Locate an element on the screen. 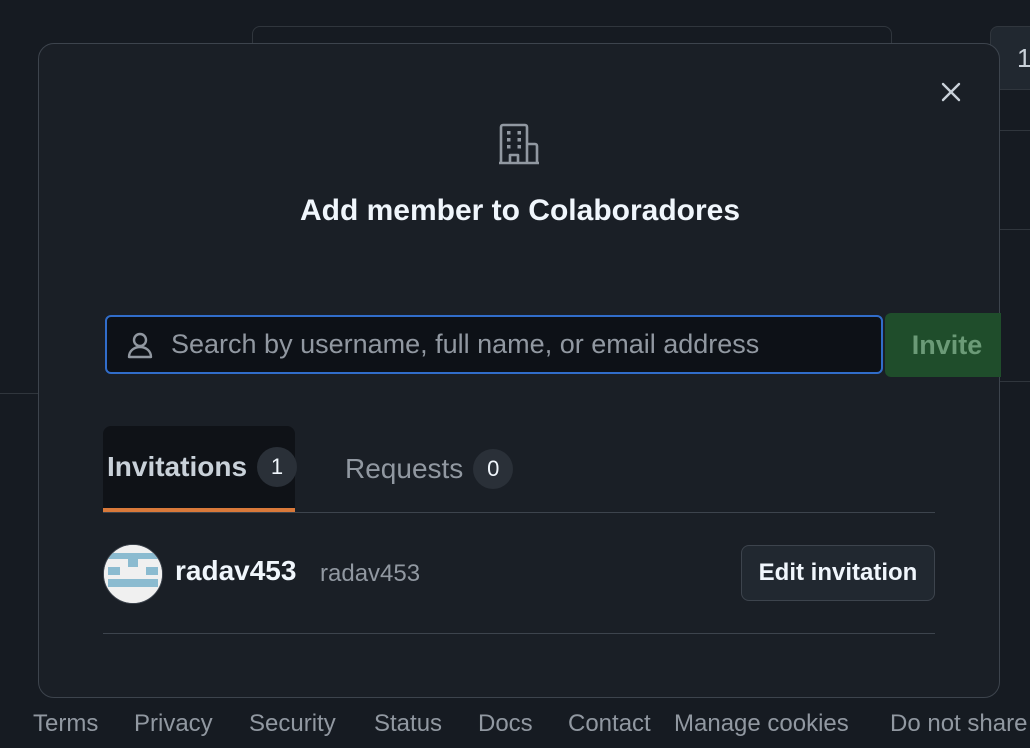 This screenshot has width=1030, height=748. list-item: radav453 radav453 Edit invitation is located at coordinates (519, 573).